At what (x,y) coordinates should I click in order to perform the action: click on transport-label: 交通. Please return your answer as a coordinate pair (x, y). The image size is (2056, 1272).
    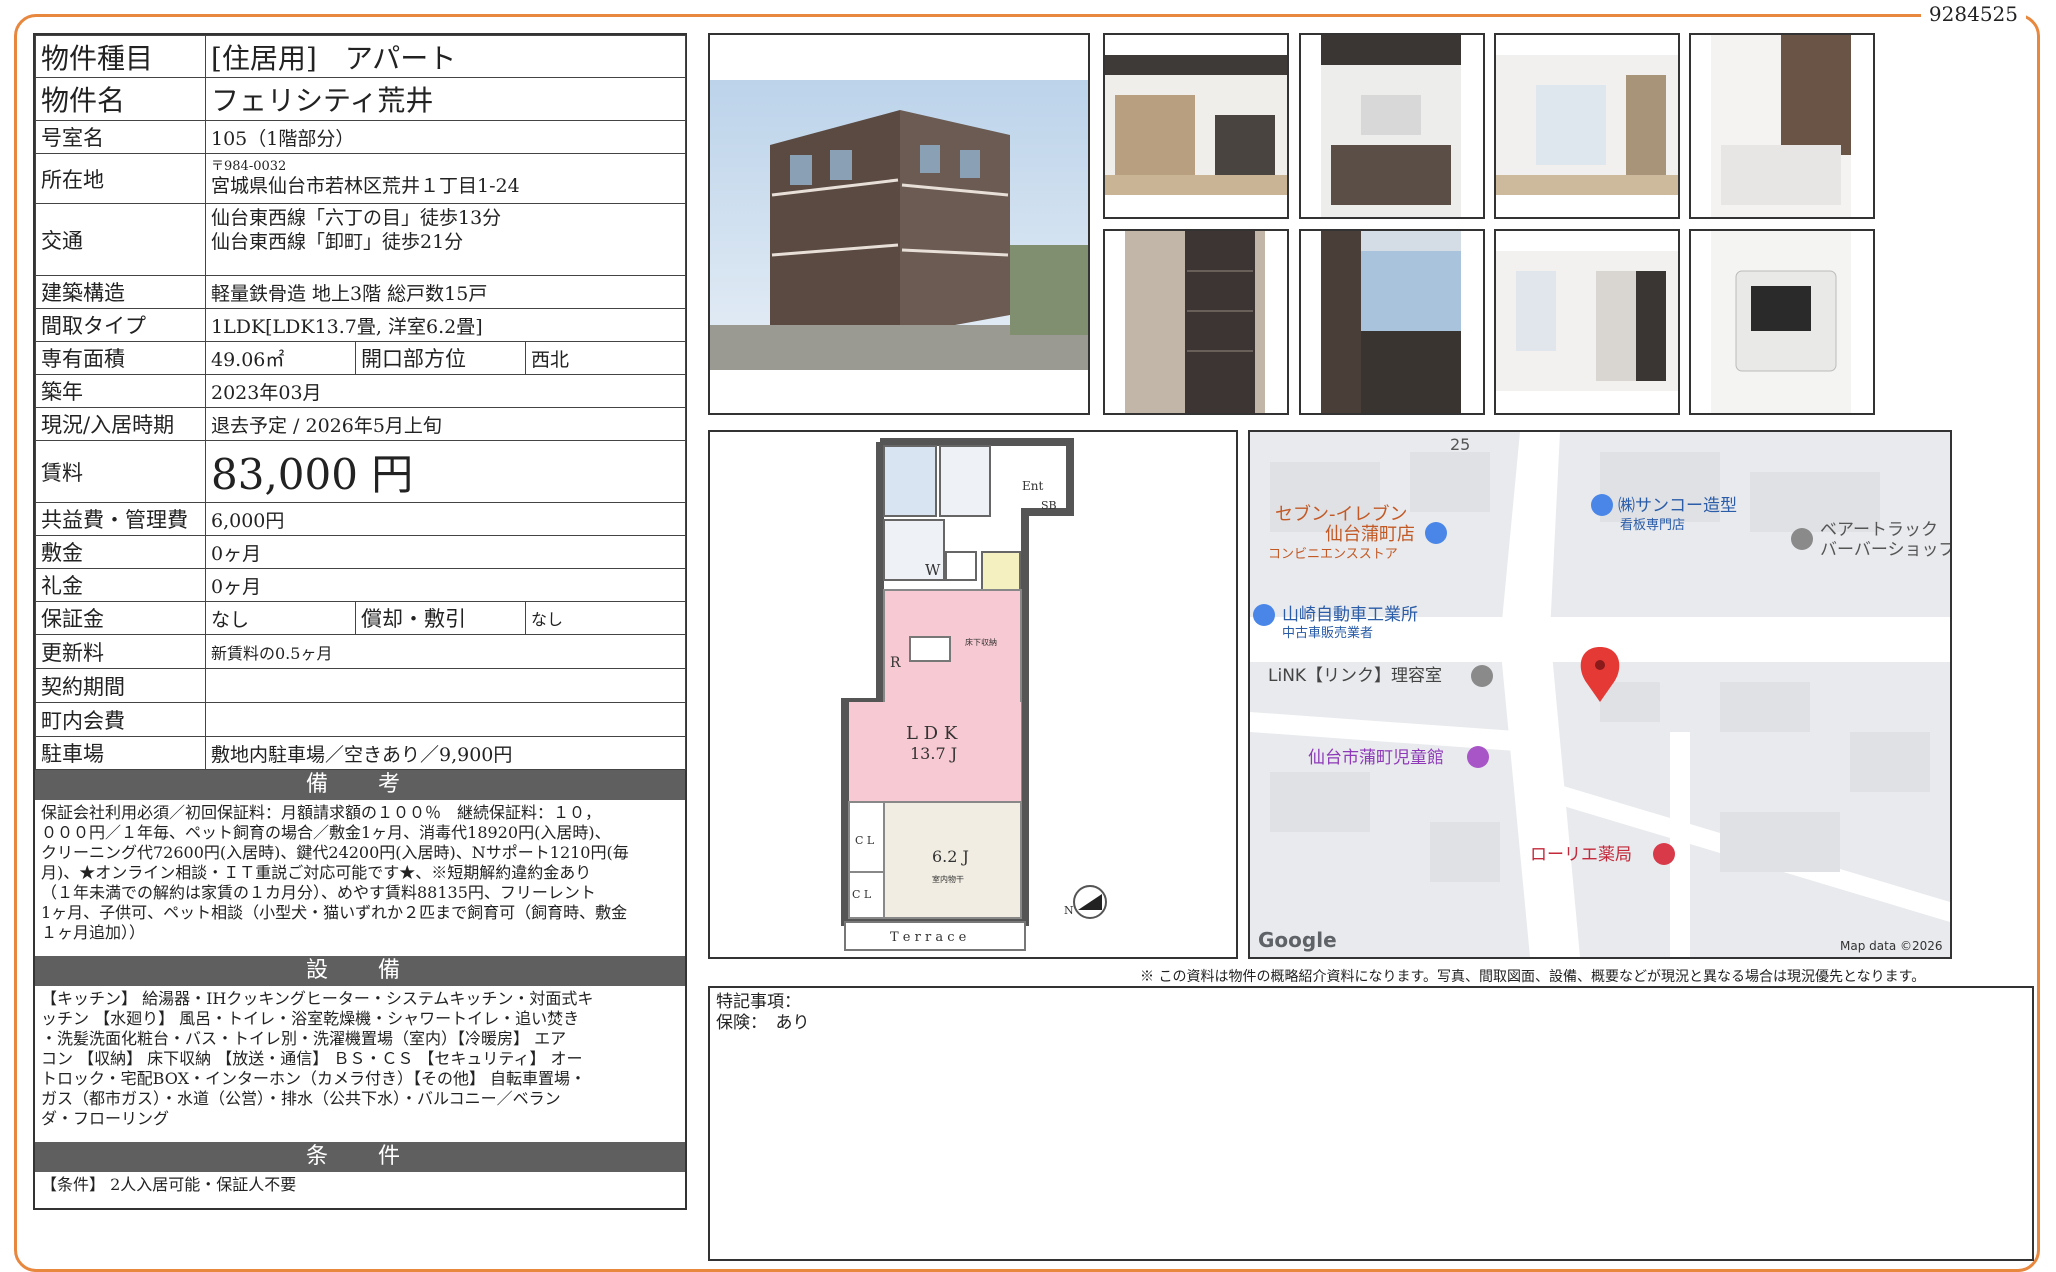
    Looking at the image, I should click on (120, 239).